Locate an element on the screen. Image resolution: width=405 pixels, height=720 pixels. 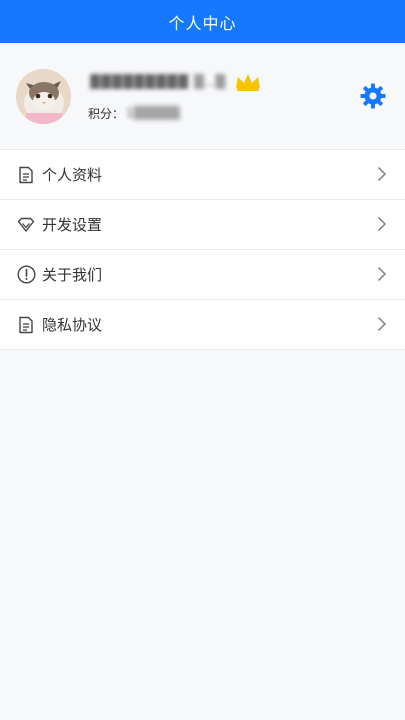
username-row: ▓▓▓▓▓▓▓▓▓ ▒..▒ is located at coordinates (176, 82).